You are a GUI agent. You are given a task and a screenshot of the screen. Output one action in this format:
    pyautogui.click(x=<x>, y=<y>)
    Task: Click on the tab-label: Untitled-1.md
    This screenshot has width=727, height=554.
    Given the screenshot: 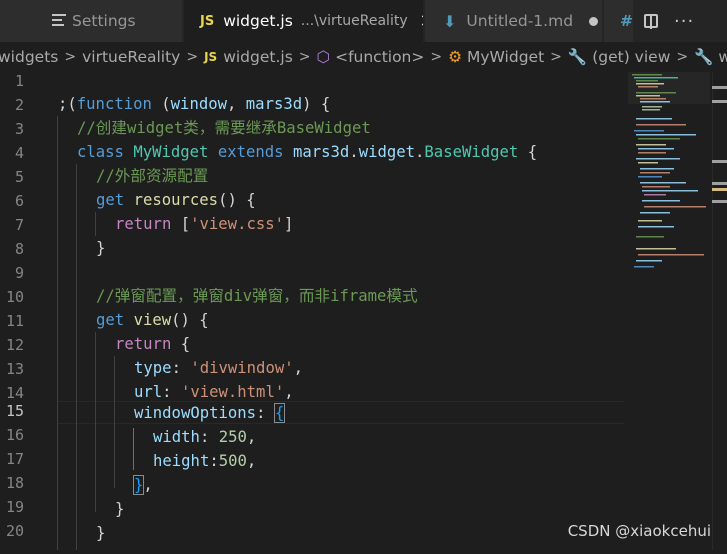 What is the action you would take?
    pyautogui.click(x=520, y=21)
    